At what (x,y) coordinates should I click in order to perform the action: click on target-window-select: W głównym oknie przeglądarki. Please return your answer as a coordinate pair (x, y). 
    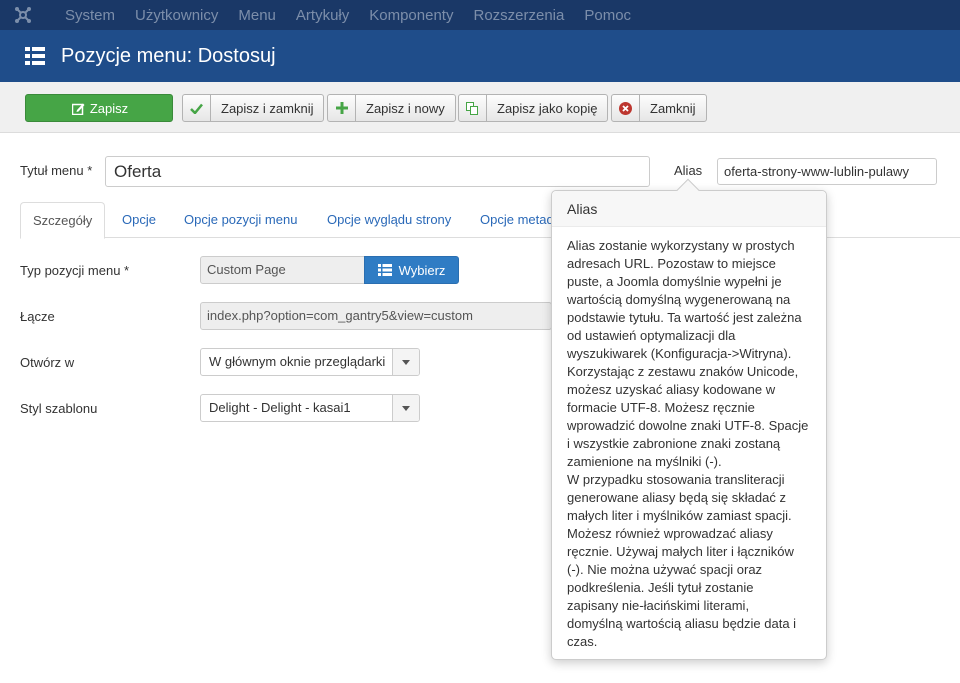
    Looking at the image, I should click on (310, 362).